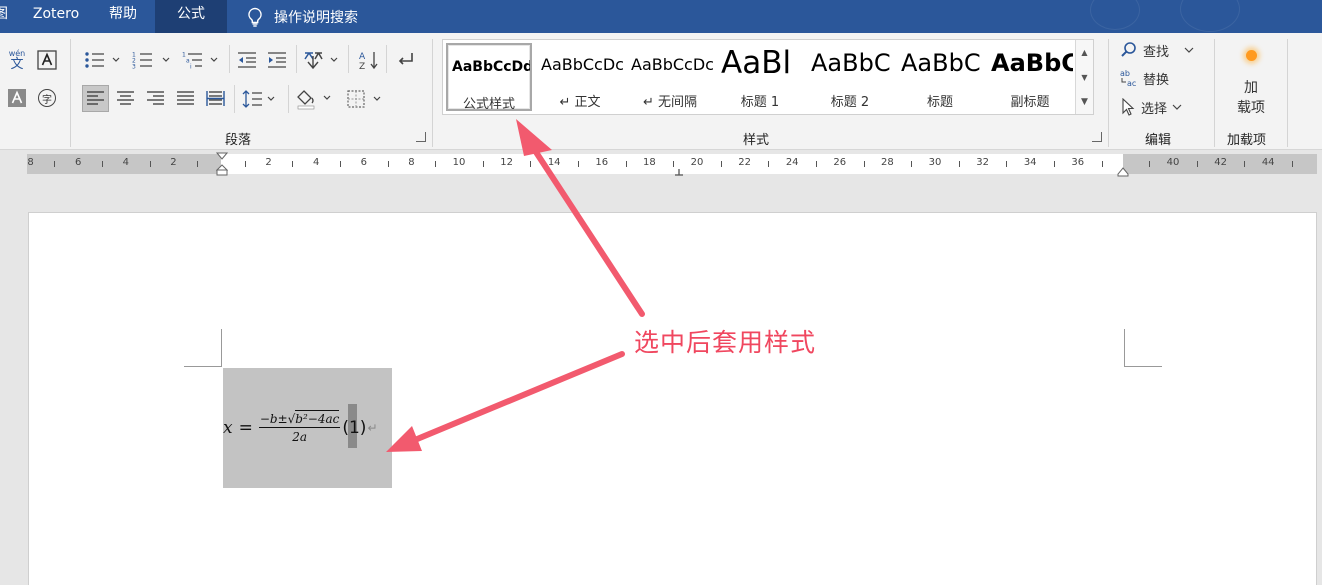 The width and height of the screenshot is (1322, 585). I want to click on increase-indent-button, so click(277, 60).